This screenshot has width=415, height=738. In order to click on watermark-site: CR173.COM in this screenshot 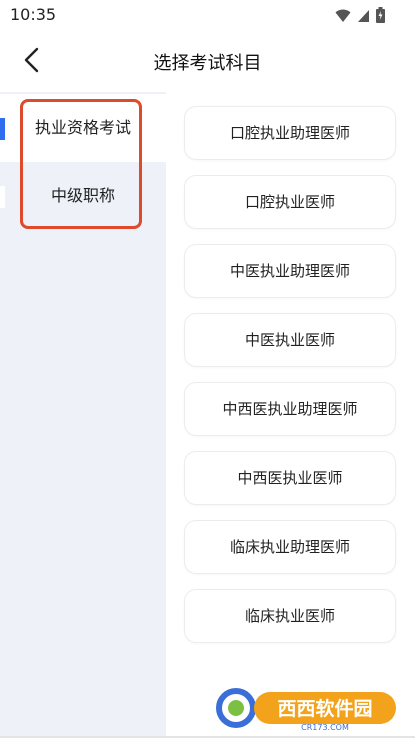, I will do `click(325, 727)`.